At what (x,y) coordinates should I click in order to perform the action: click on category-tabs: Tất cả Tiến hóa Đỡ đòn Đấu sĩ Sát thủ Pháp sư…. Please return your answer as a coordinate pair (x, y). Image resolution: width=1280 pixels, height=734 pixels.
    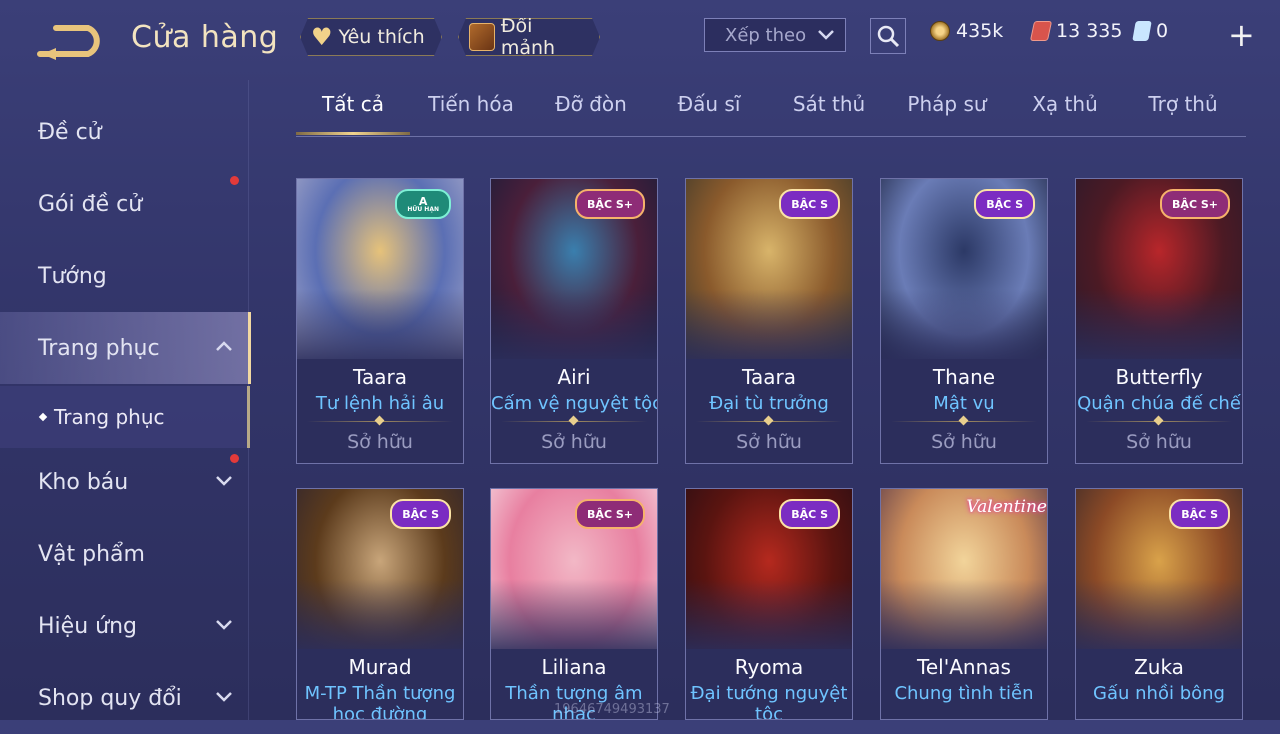
    Looking at the image, I should click on (771, 114).